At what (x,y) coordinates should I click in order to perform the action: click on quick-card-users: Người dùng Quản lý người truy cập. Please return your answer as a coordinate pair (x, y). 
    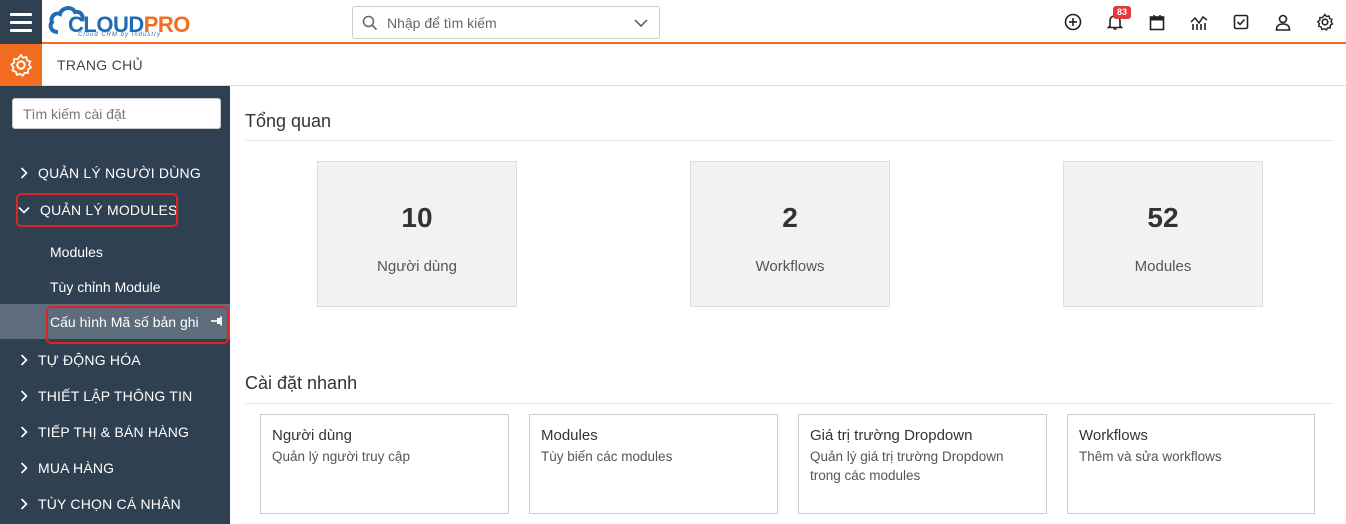
    Looking at the image, I should click on (384, 464).